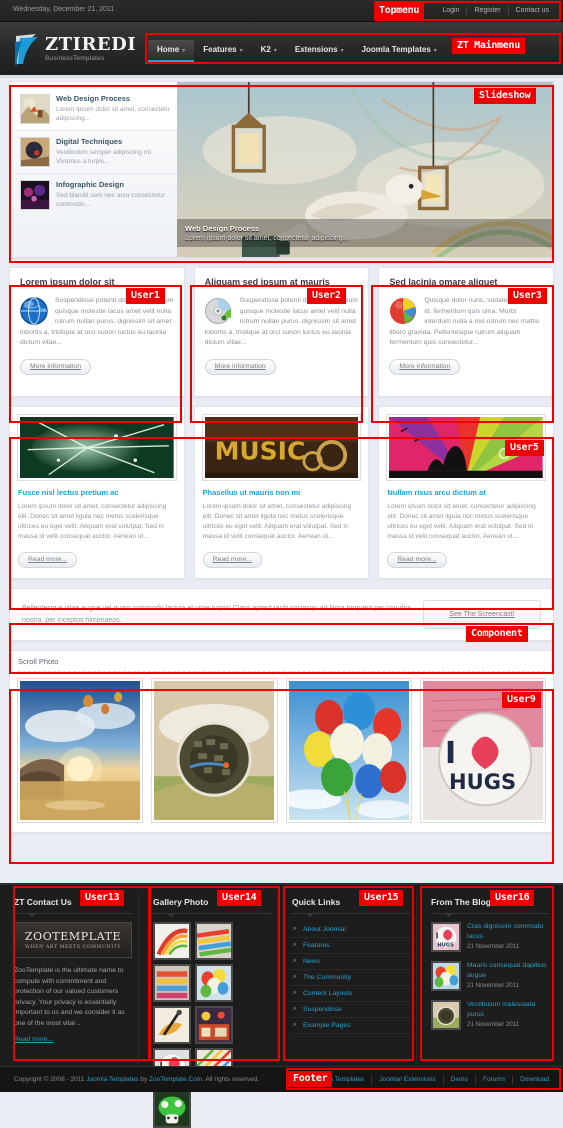 This screenshot has width=563, height=1128. Describe the element at coordinates (172, 1109) in the screenshot. I see `gallery-cell-mushroom` at that location.